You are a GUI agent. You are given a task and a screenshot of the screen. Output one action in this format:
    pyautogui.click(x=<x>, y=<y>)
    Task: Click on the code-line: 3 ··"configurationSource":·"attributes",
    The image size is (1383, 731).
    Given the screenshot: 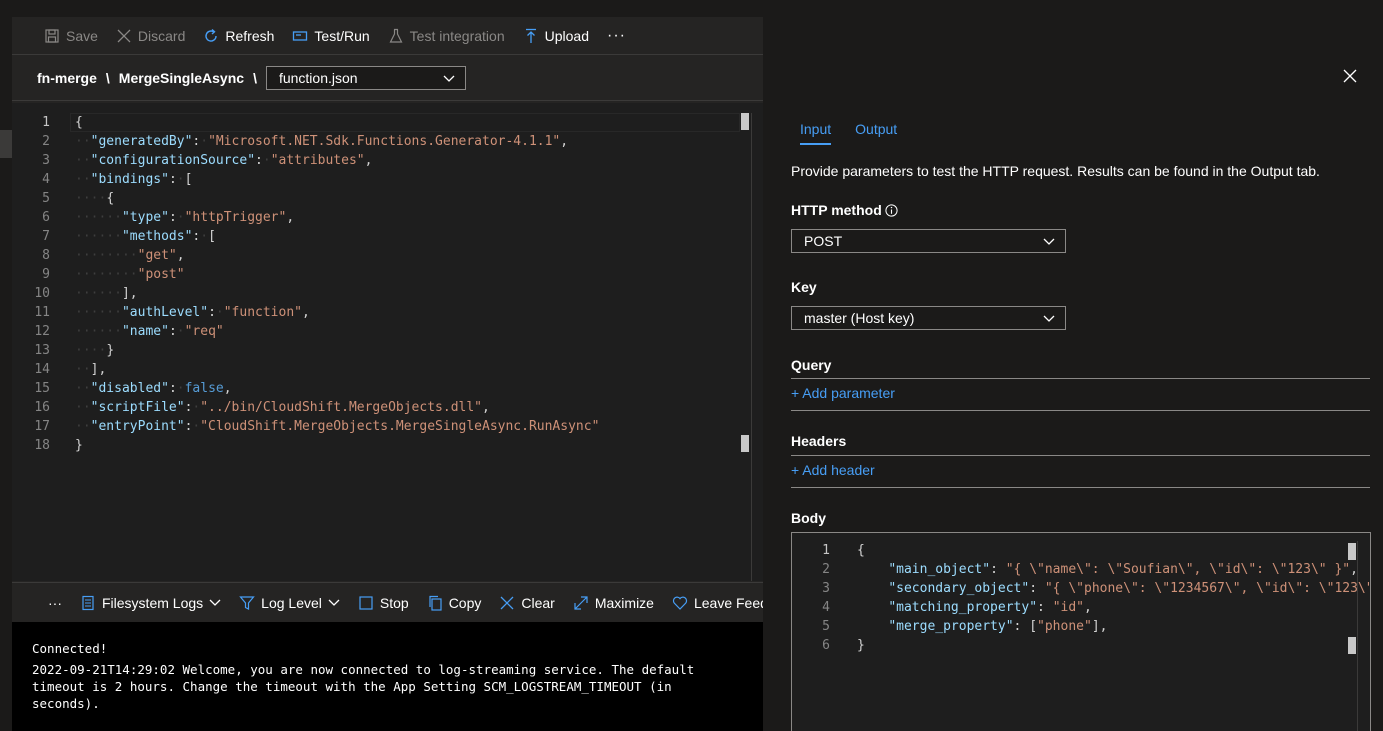 What is the action you would take?
    pyautogui.click(x=376, y=160)
    